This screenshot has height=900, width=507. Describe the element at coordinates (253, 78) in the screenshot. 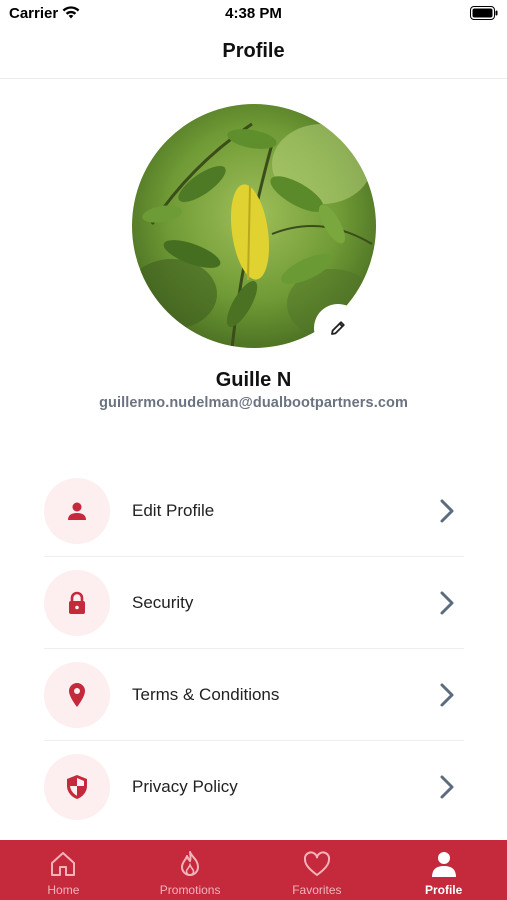

I see `header-divider` at that location.